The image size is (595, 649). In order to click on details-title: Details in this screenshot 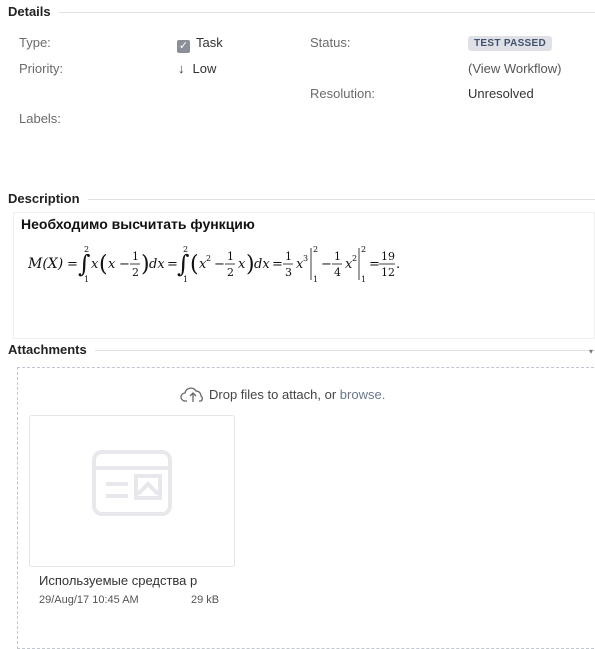, I will do `click(33, 11)`.